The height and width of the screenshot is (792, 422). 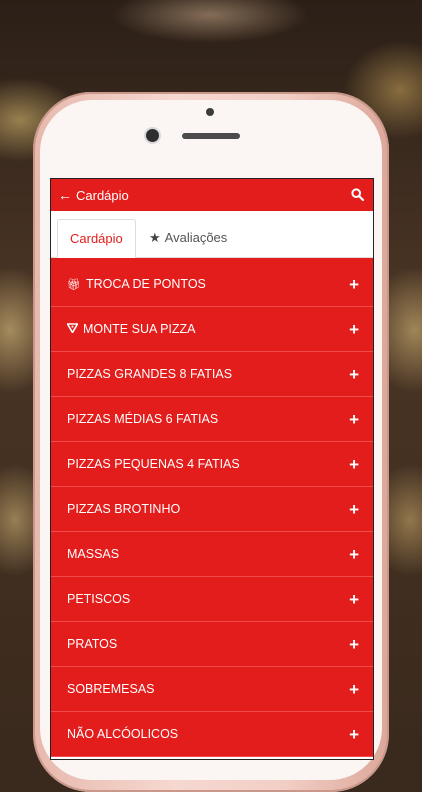 What do you see at coordinates (196, 237) in the screenshot?
I see `tab-label: Avaliações` at bounding box center [196, 237].